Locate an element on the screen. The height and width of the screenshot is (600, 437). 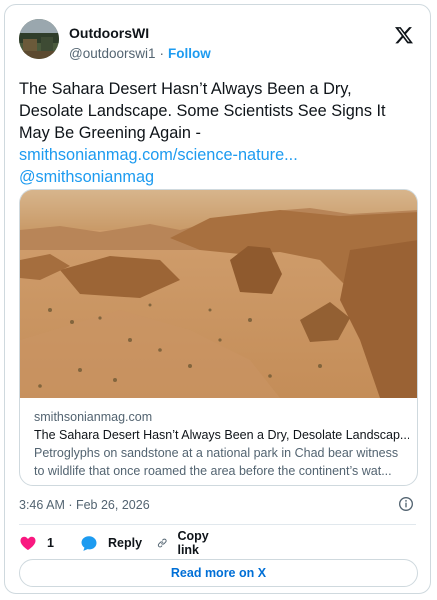
like-count: 1 is located at coordinates (50, 543).